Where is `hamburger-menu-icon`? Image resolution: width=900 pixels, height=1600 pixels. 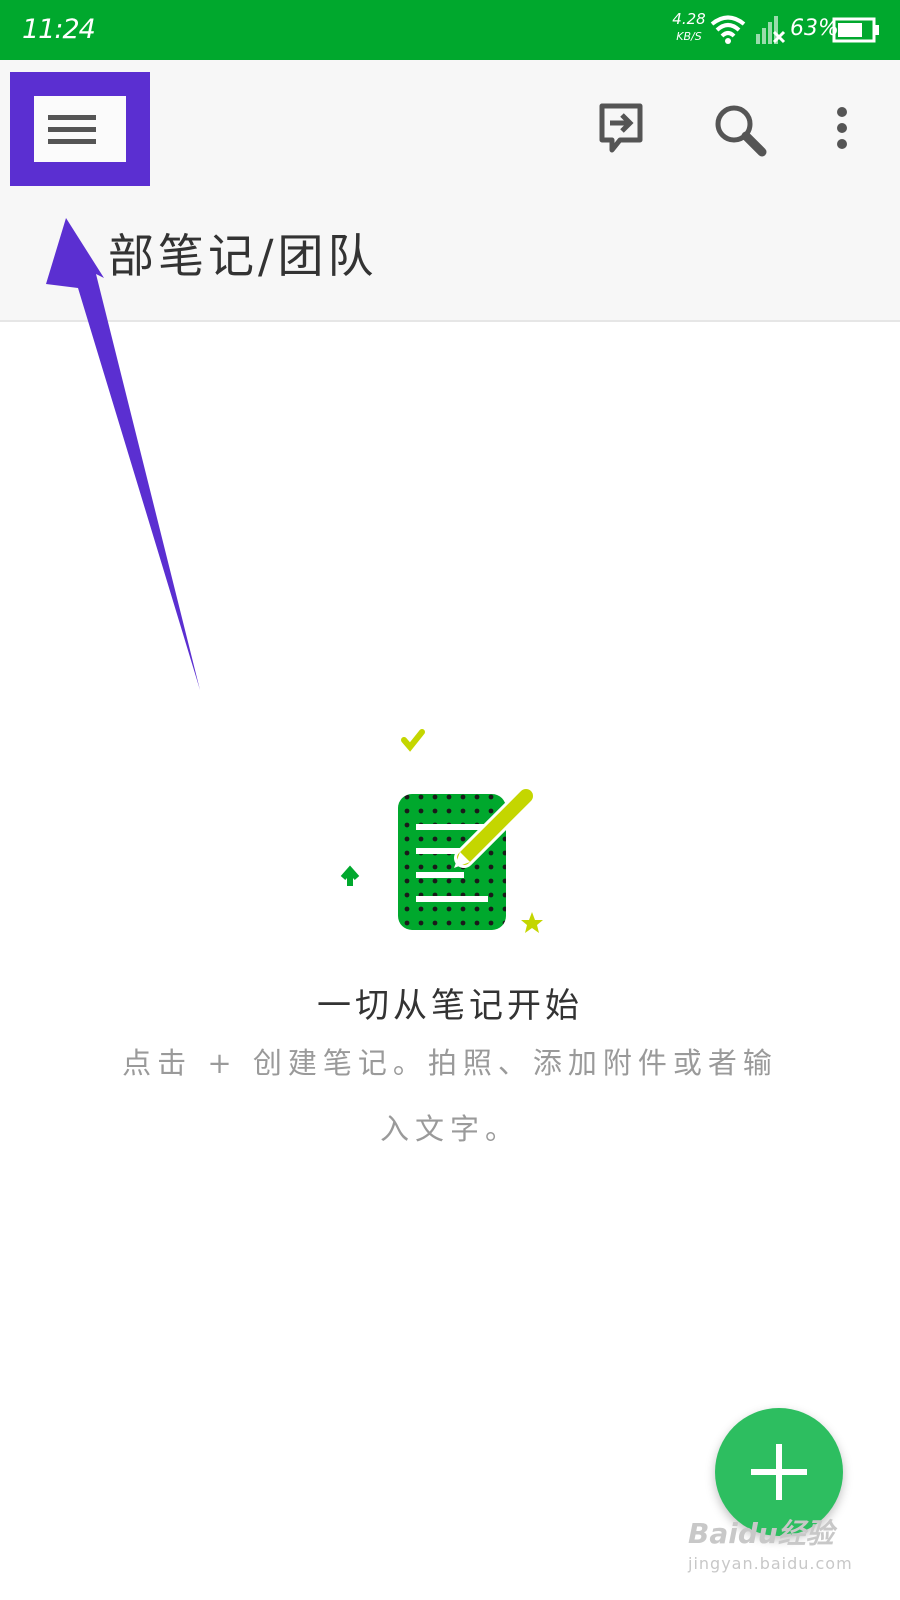
hamburger-menu-icon is located at coordinates (80, 129).